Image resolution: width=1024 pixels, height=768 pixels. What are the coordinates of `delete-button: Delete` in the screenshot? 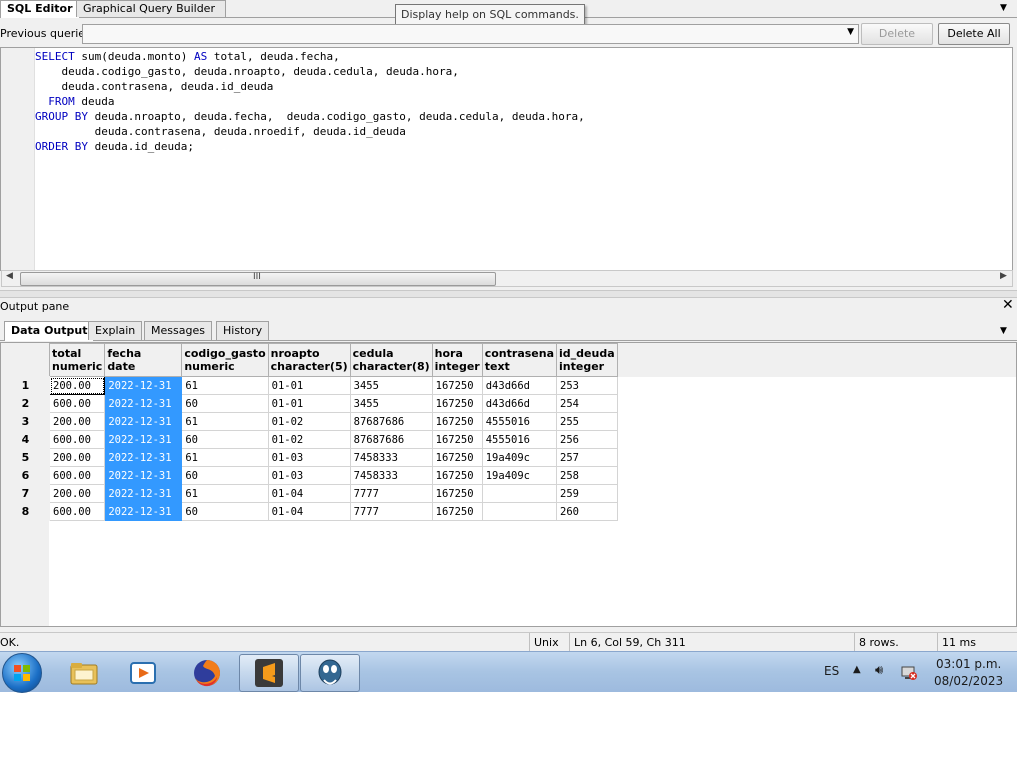 It's located at (897, 34).